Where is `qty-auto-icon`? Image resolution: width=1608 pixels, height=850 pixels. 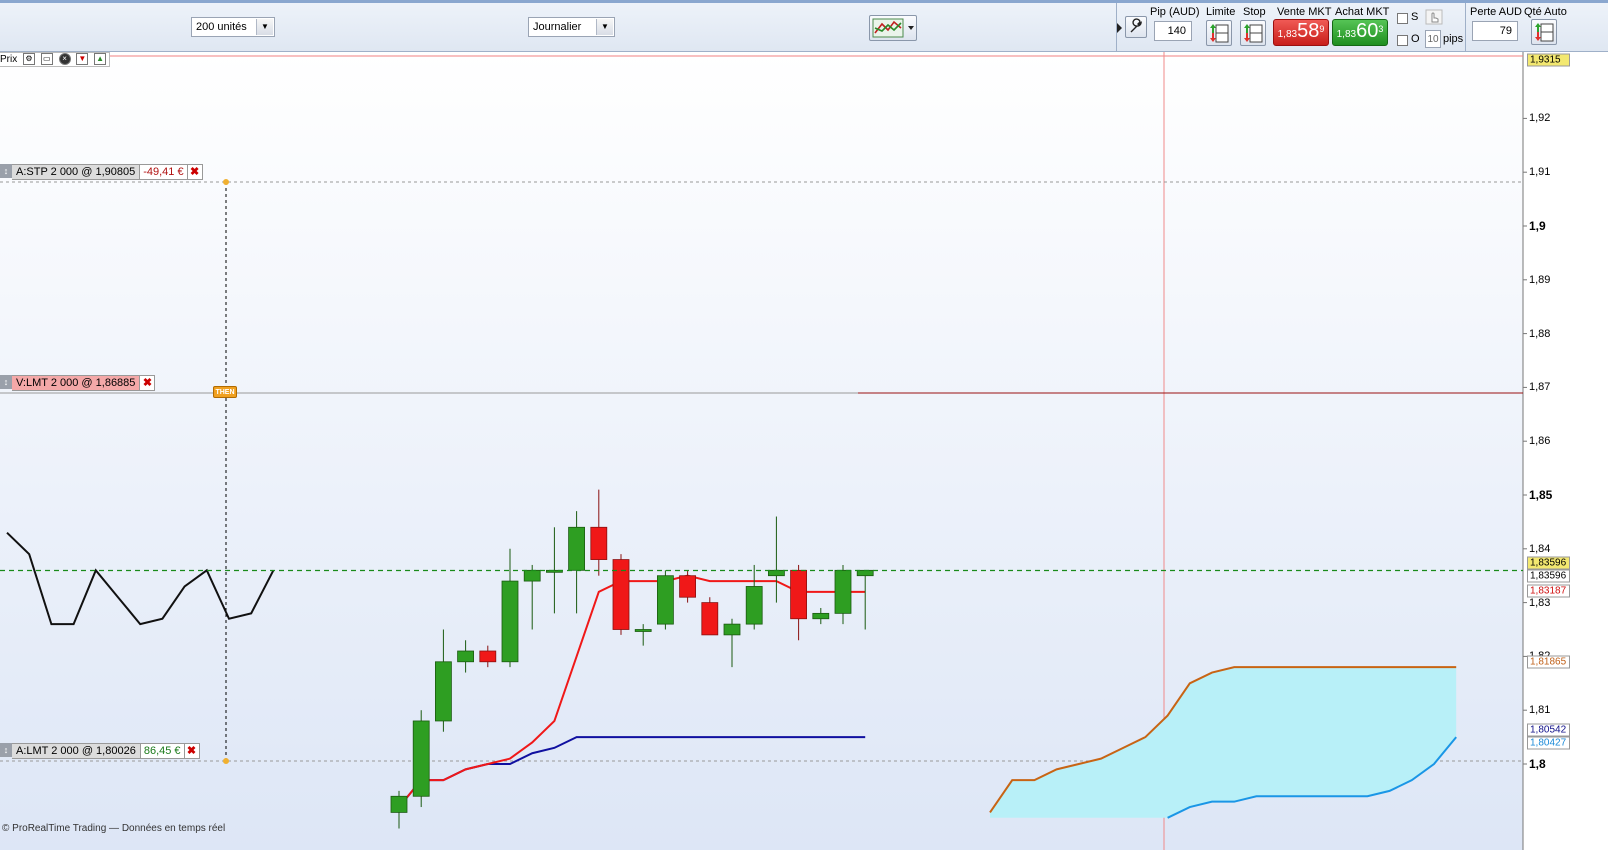 qty-auto-icon is located at coordinates (1544, 32).